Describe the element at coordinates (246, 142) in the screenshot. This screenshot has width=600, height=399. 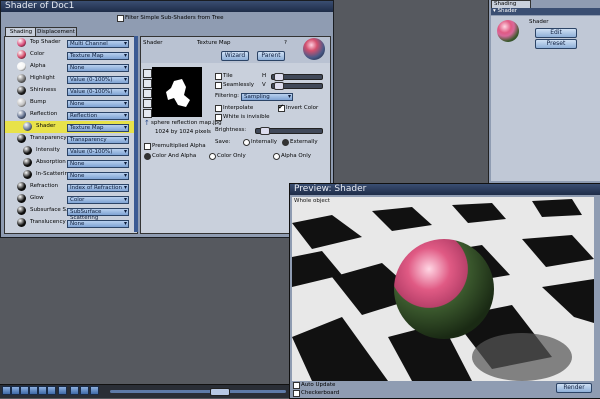
I see `internally-radio` at that location.